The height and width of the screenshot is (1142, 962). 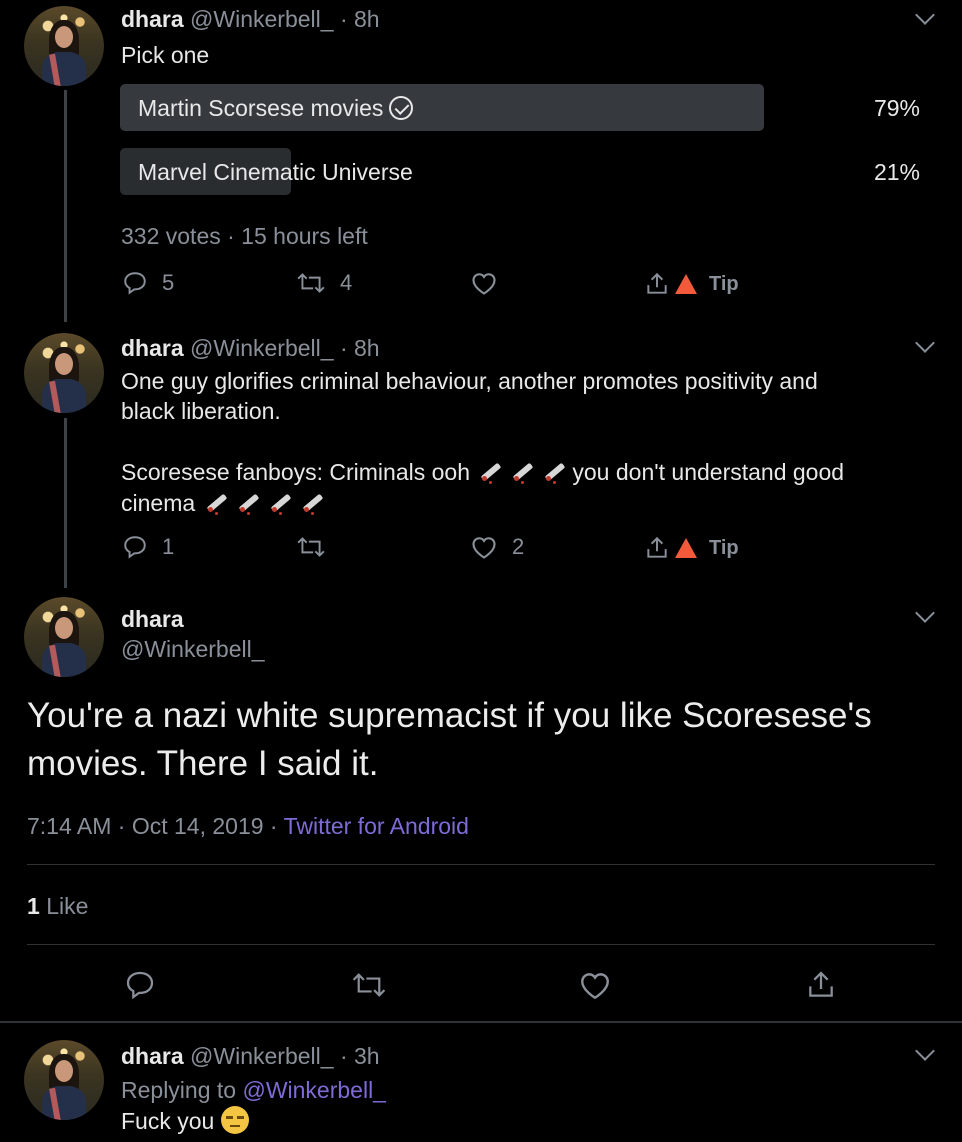 What do you see at coordinates (518, 546) in the screenshot?
I see `like-count: 2` at bounding box center [518, 546].